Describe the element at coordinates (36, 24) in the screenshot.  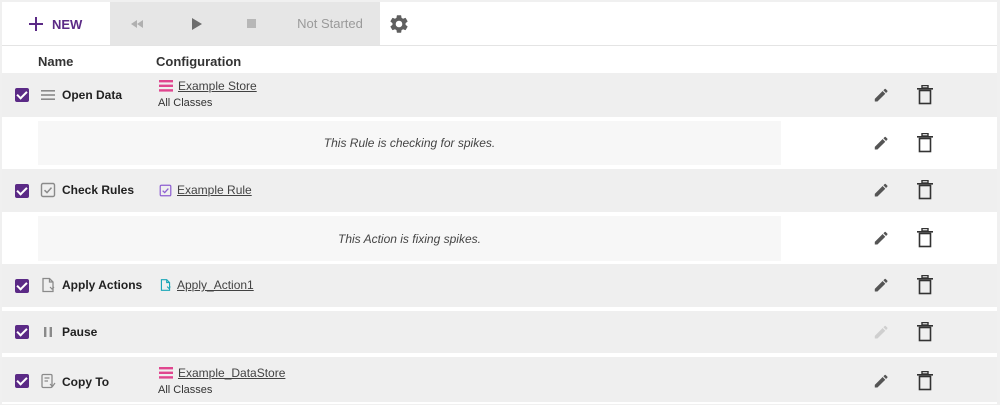
I see `plus-icon` at that location.